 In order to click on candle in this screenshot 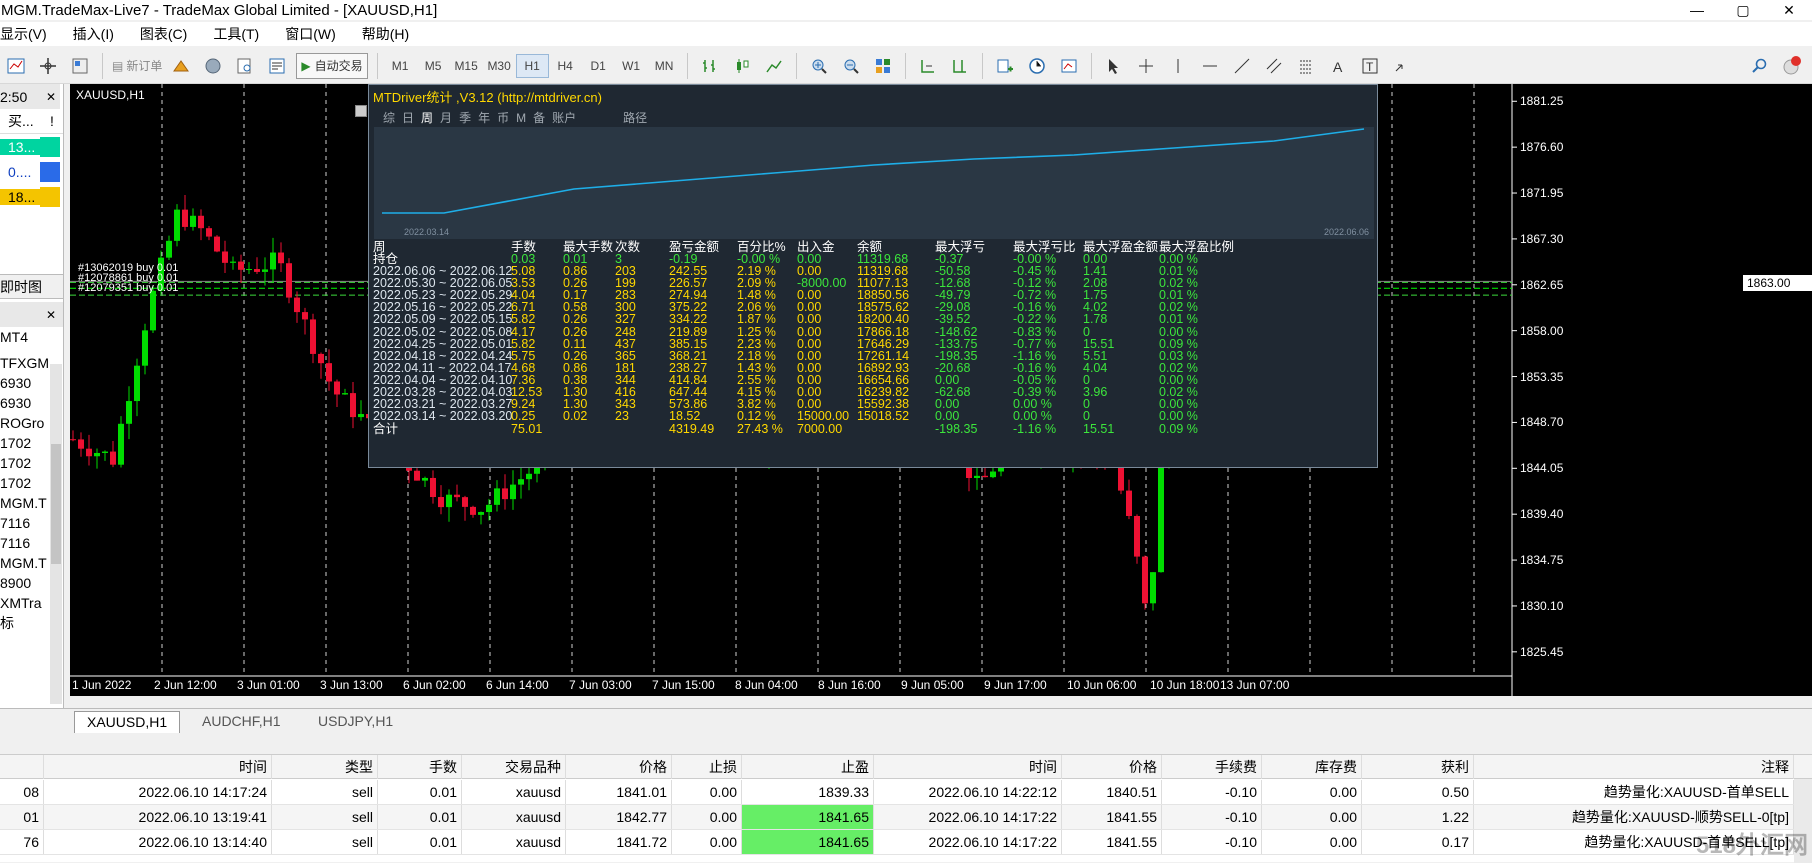, I will do `click(217, 244)`.